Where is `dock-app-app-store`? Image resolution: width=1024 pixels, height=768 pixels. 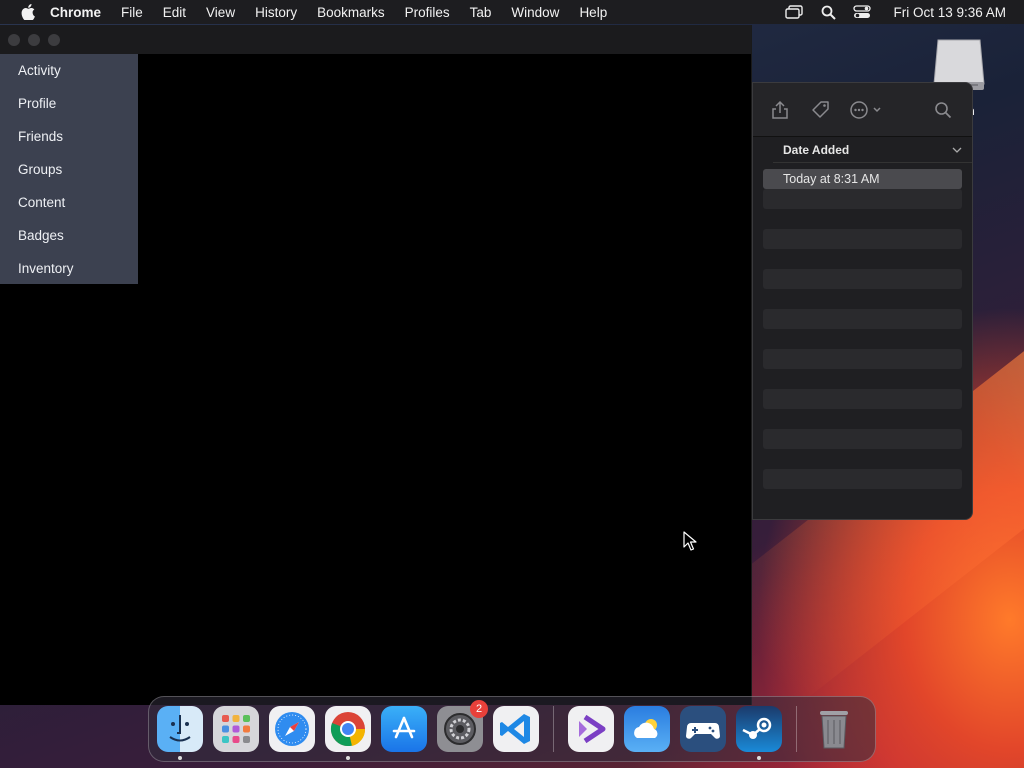 dock-app-app-store is located at coordinates (404, 729).